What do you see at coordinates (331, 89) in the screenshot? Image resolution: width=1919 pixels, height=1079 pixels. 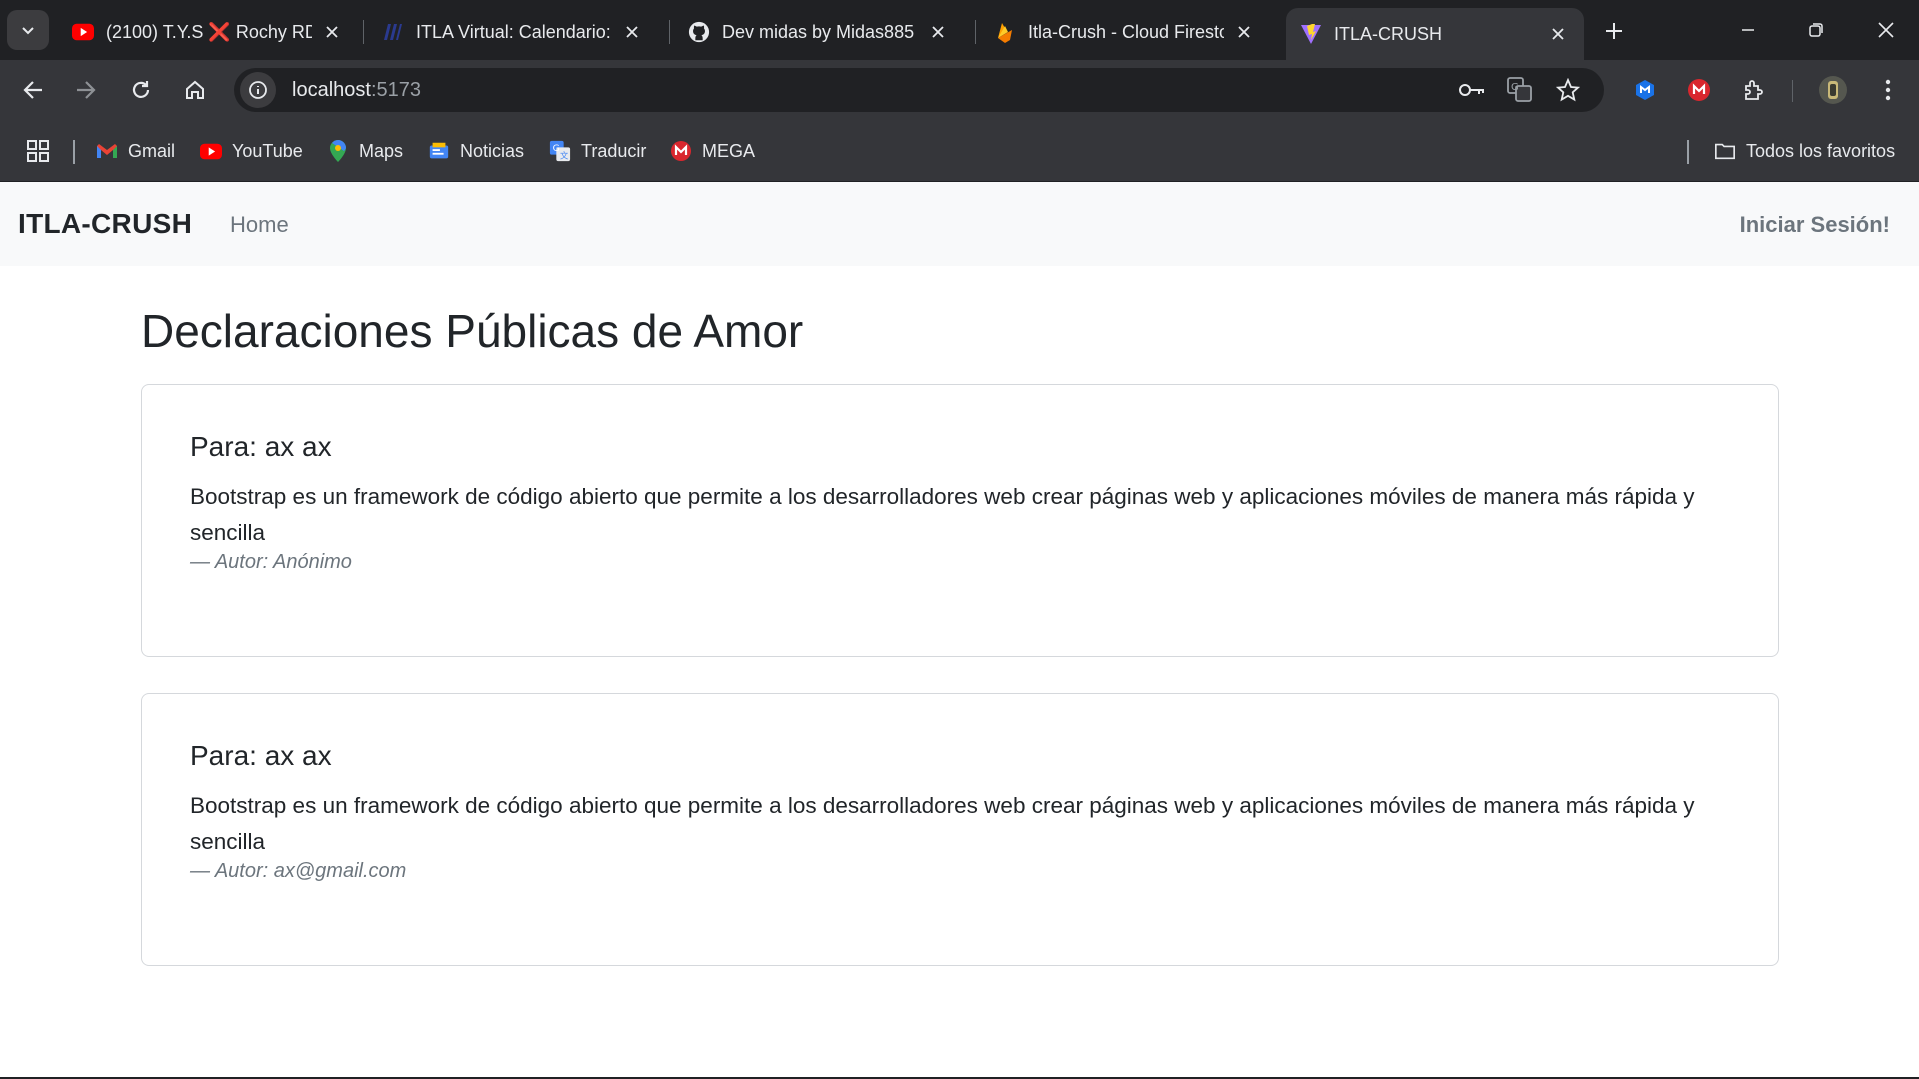 I see `url-host: localhost` at bounding box center [331, 89].